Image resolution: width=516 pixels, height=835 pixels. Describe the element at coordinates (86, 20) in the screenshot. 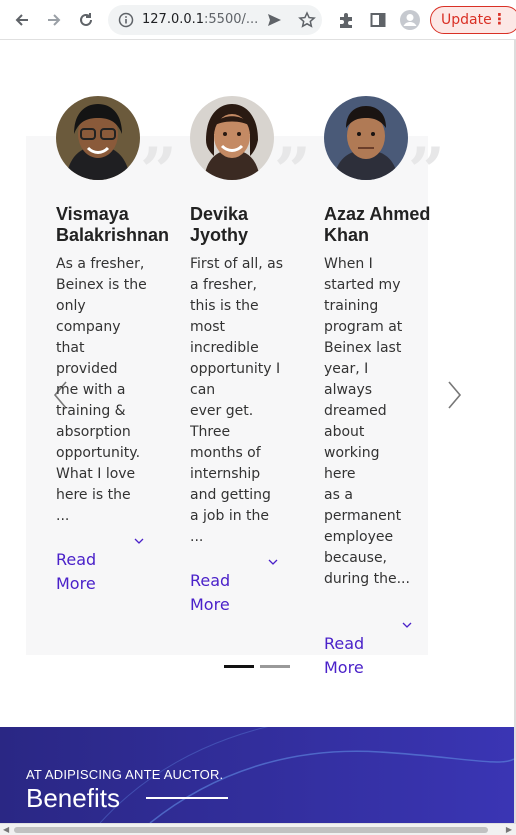

I see `reload-icon` at that location.